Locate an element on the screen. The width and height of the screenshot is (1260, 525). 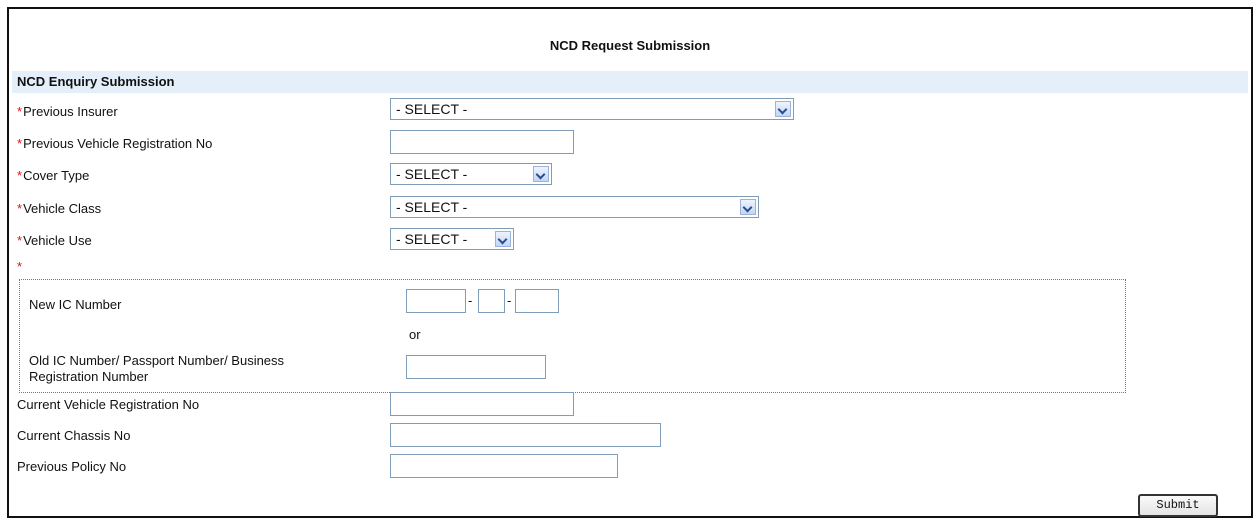
old-ic-label-line2: Registration Number is located at coordinates (89, 376).